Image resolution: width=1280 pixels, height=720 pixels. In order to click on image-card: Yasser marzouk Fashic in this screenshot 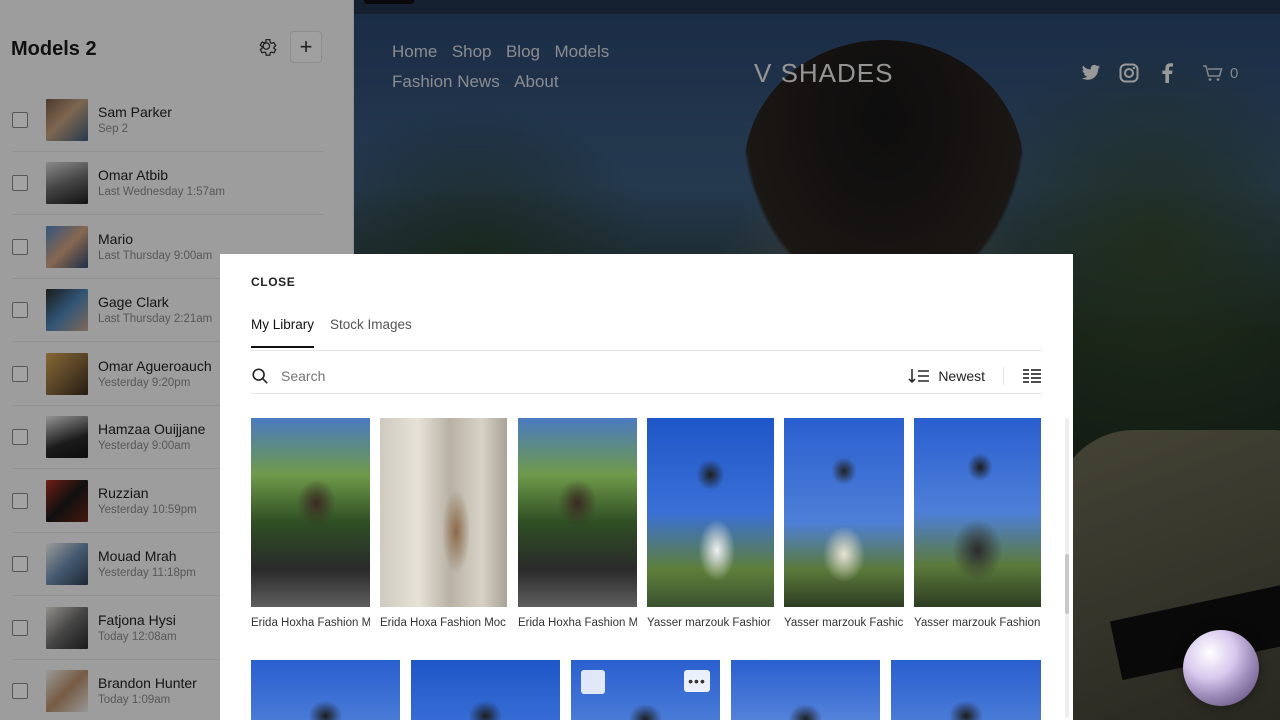, I will do `click(844, 523)`.